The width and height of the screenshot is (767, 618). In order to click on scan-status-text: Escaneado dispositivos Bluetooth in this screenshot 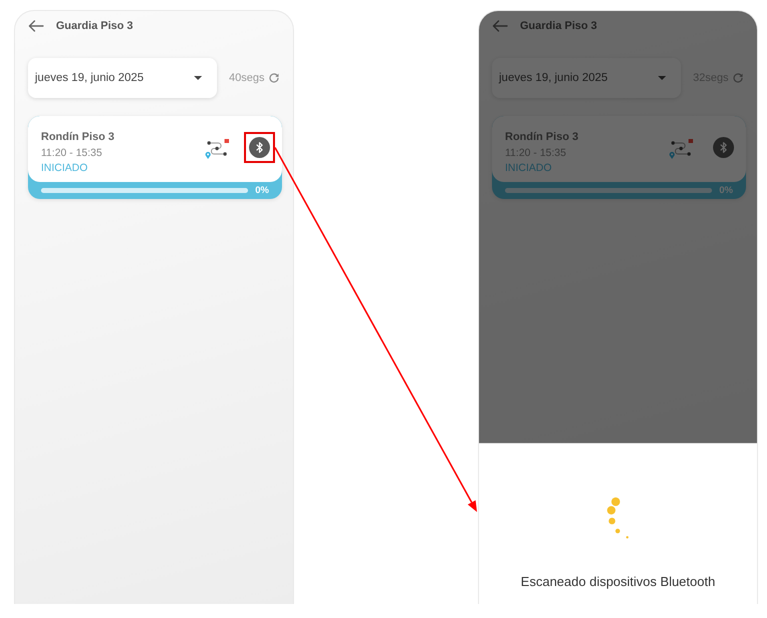, I will do `click(618, 582)`.